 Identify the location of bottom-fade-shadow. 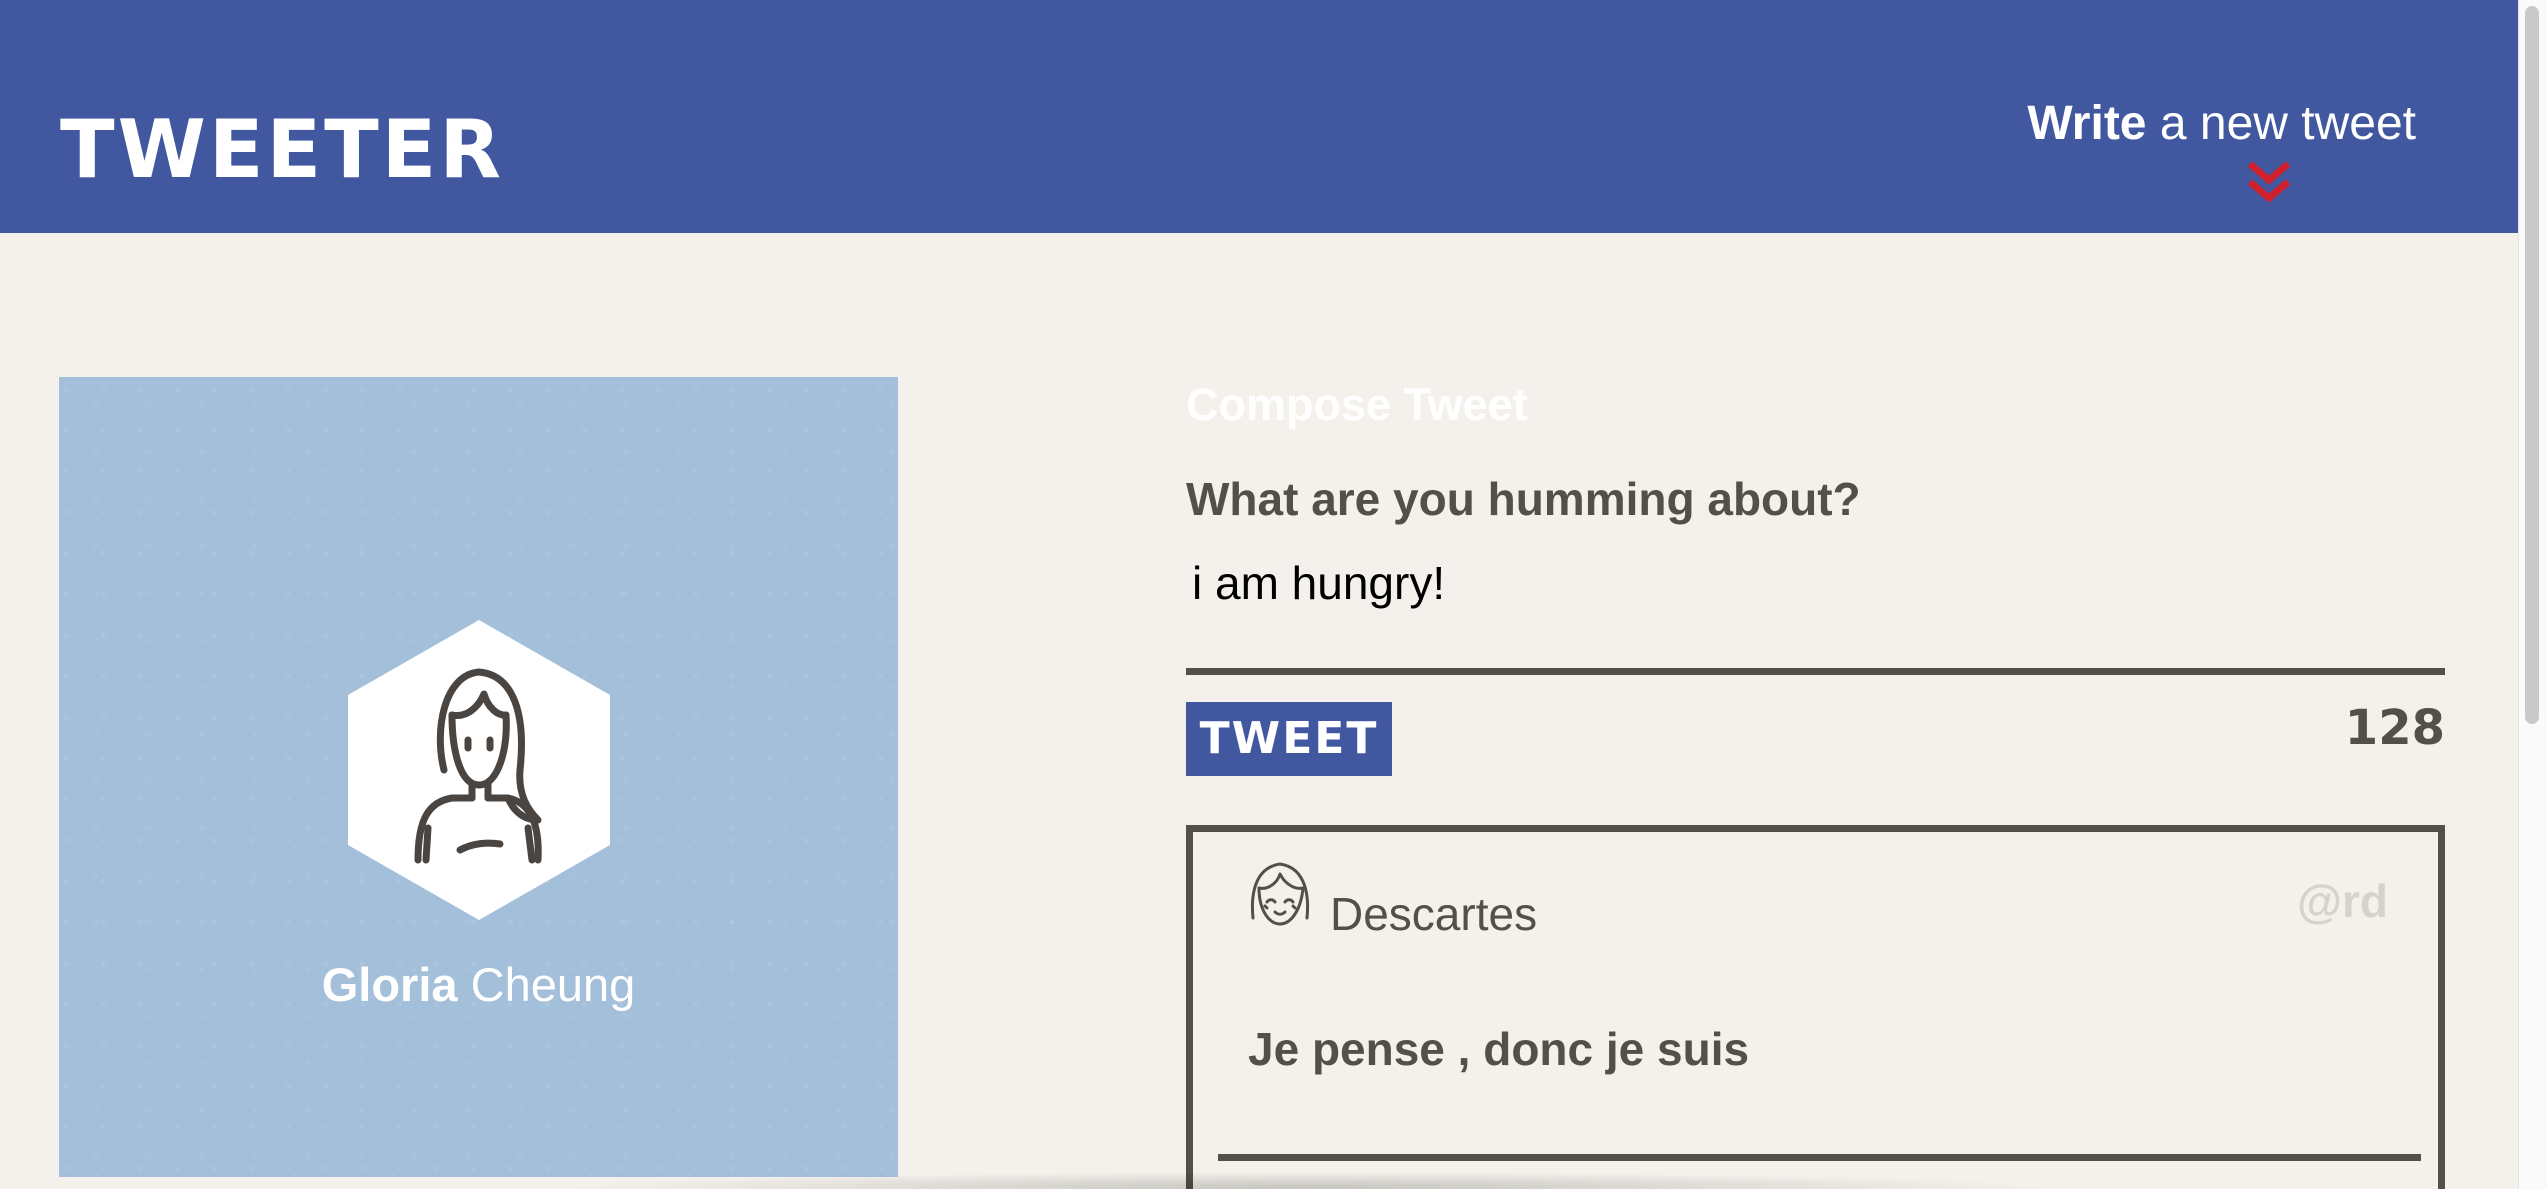
(1310, 1180).